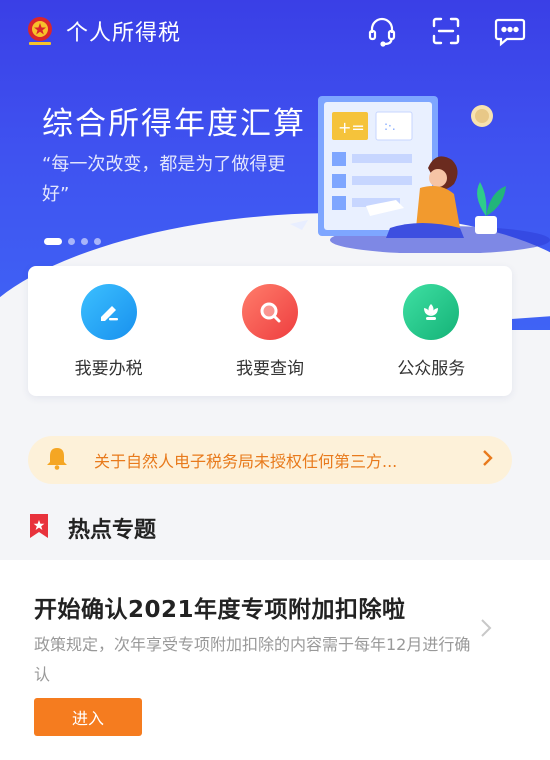 The image size is (550, 760). Describe the element at coordinates (510, 31) in the screenshot. I see `message-icon` at that location.